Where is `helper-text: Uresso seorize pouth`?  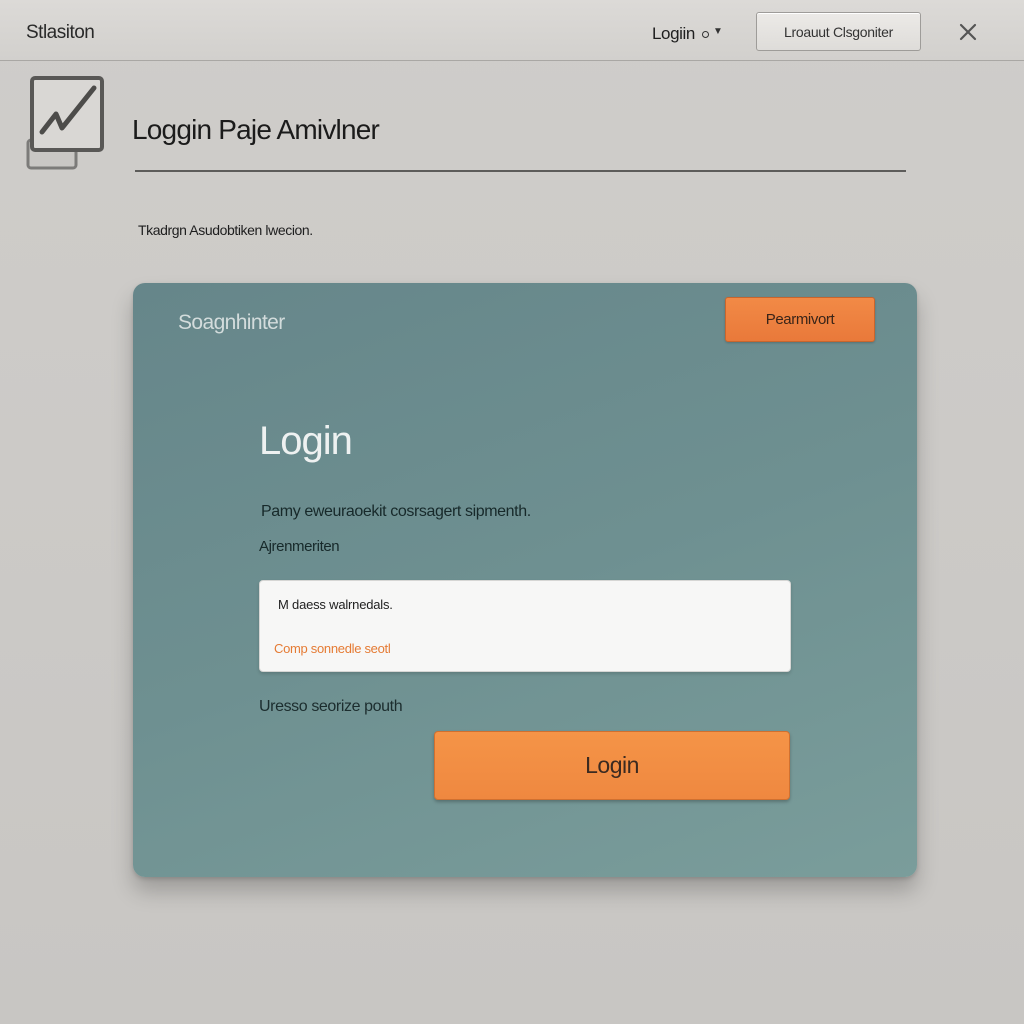 helper-text: Uresso seorize pouth is located at coordinates (331, 706).